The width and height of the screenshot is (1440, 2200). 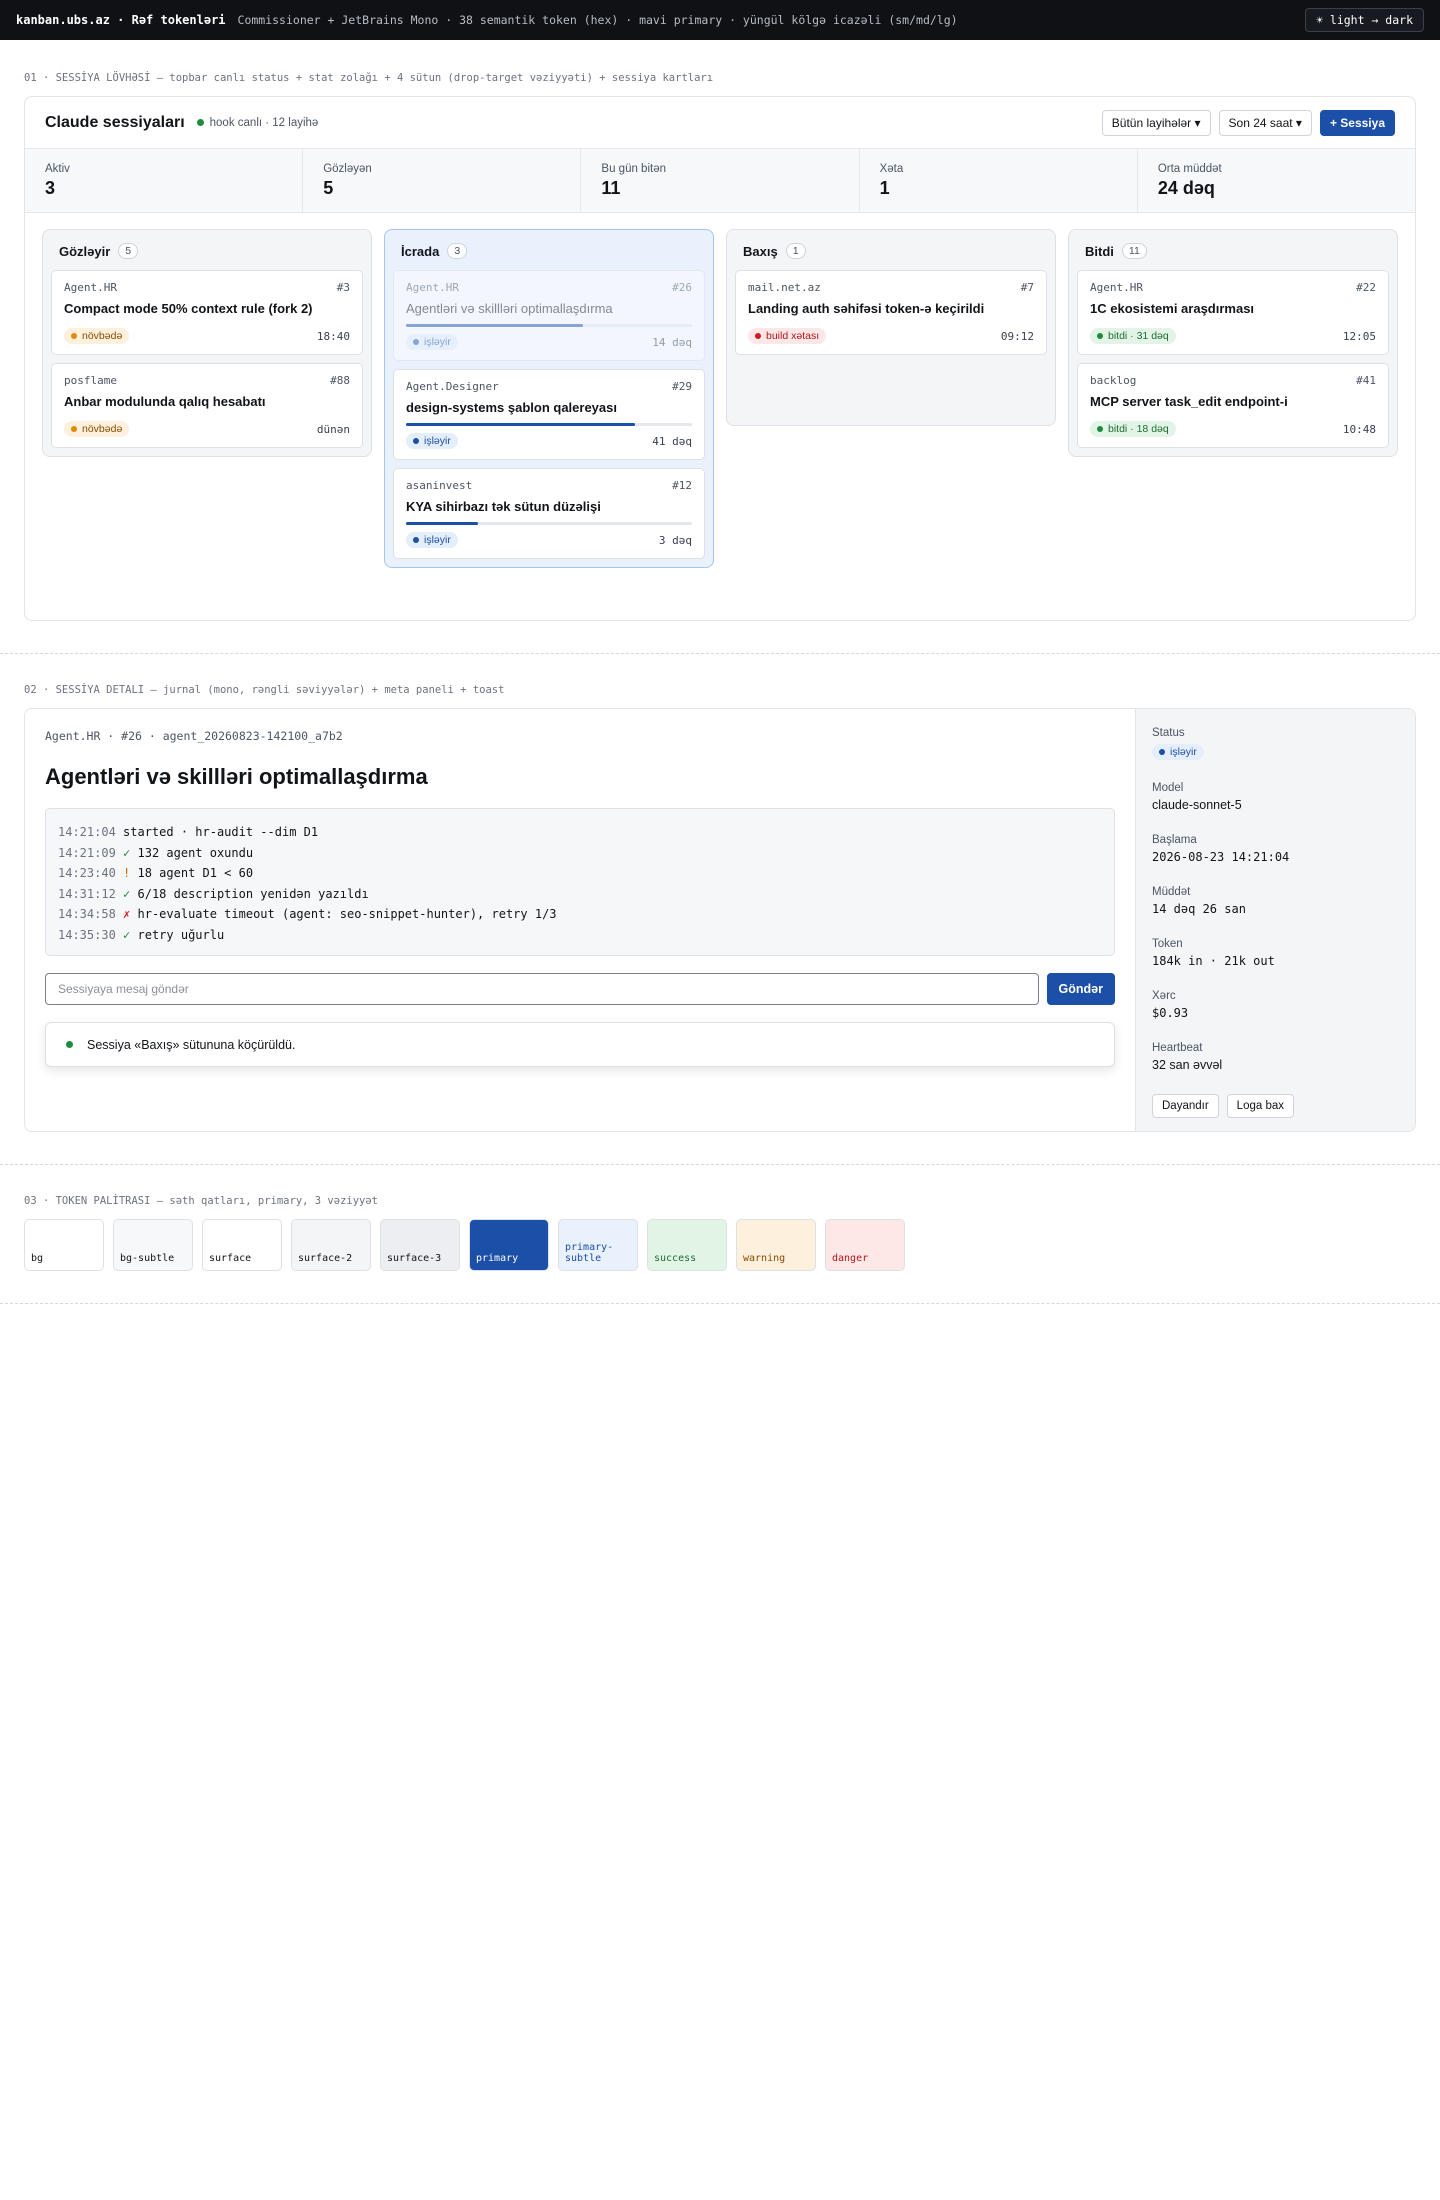 I want to click on journal-line: 14:21:04 started · hr-audit --dim D1, so click(x=188, y=832).